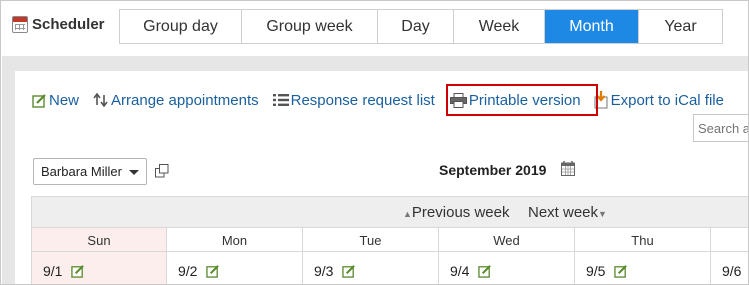  I want to click on tab-group-week: Group week, so click(310, 26).